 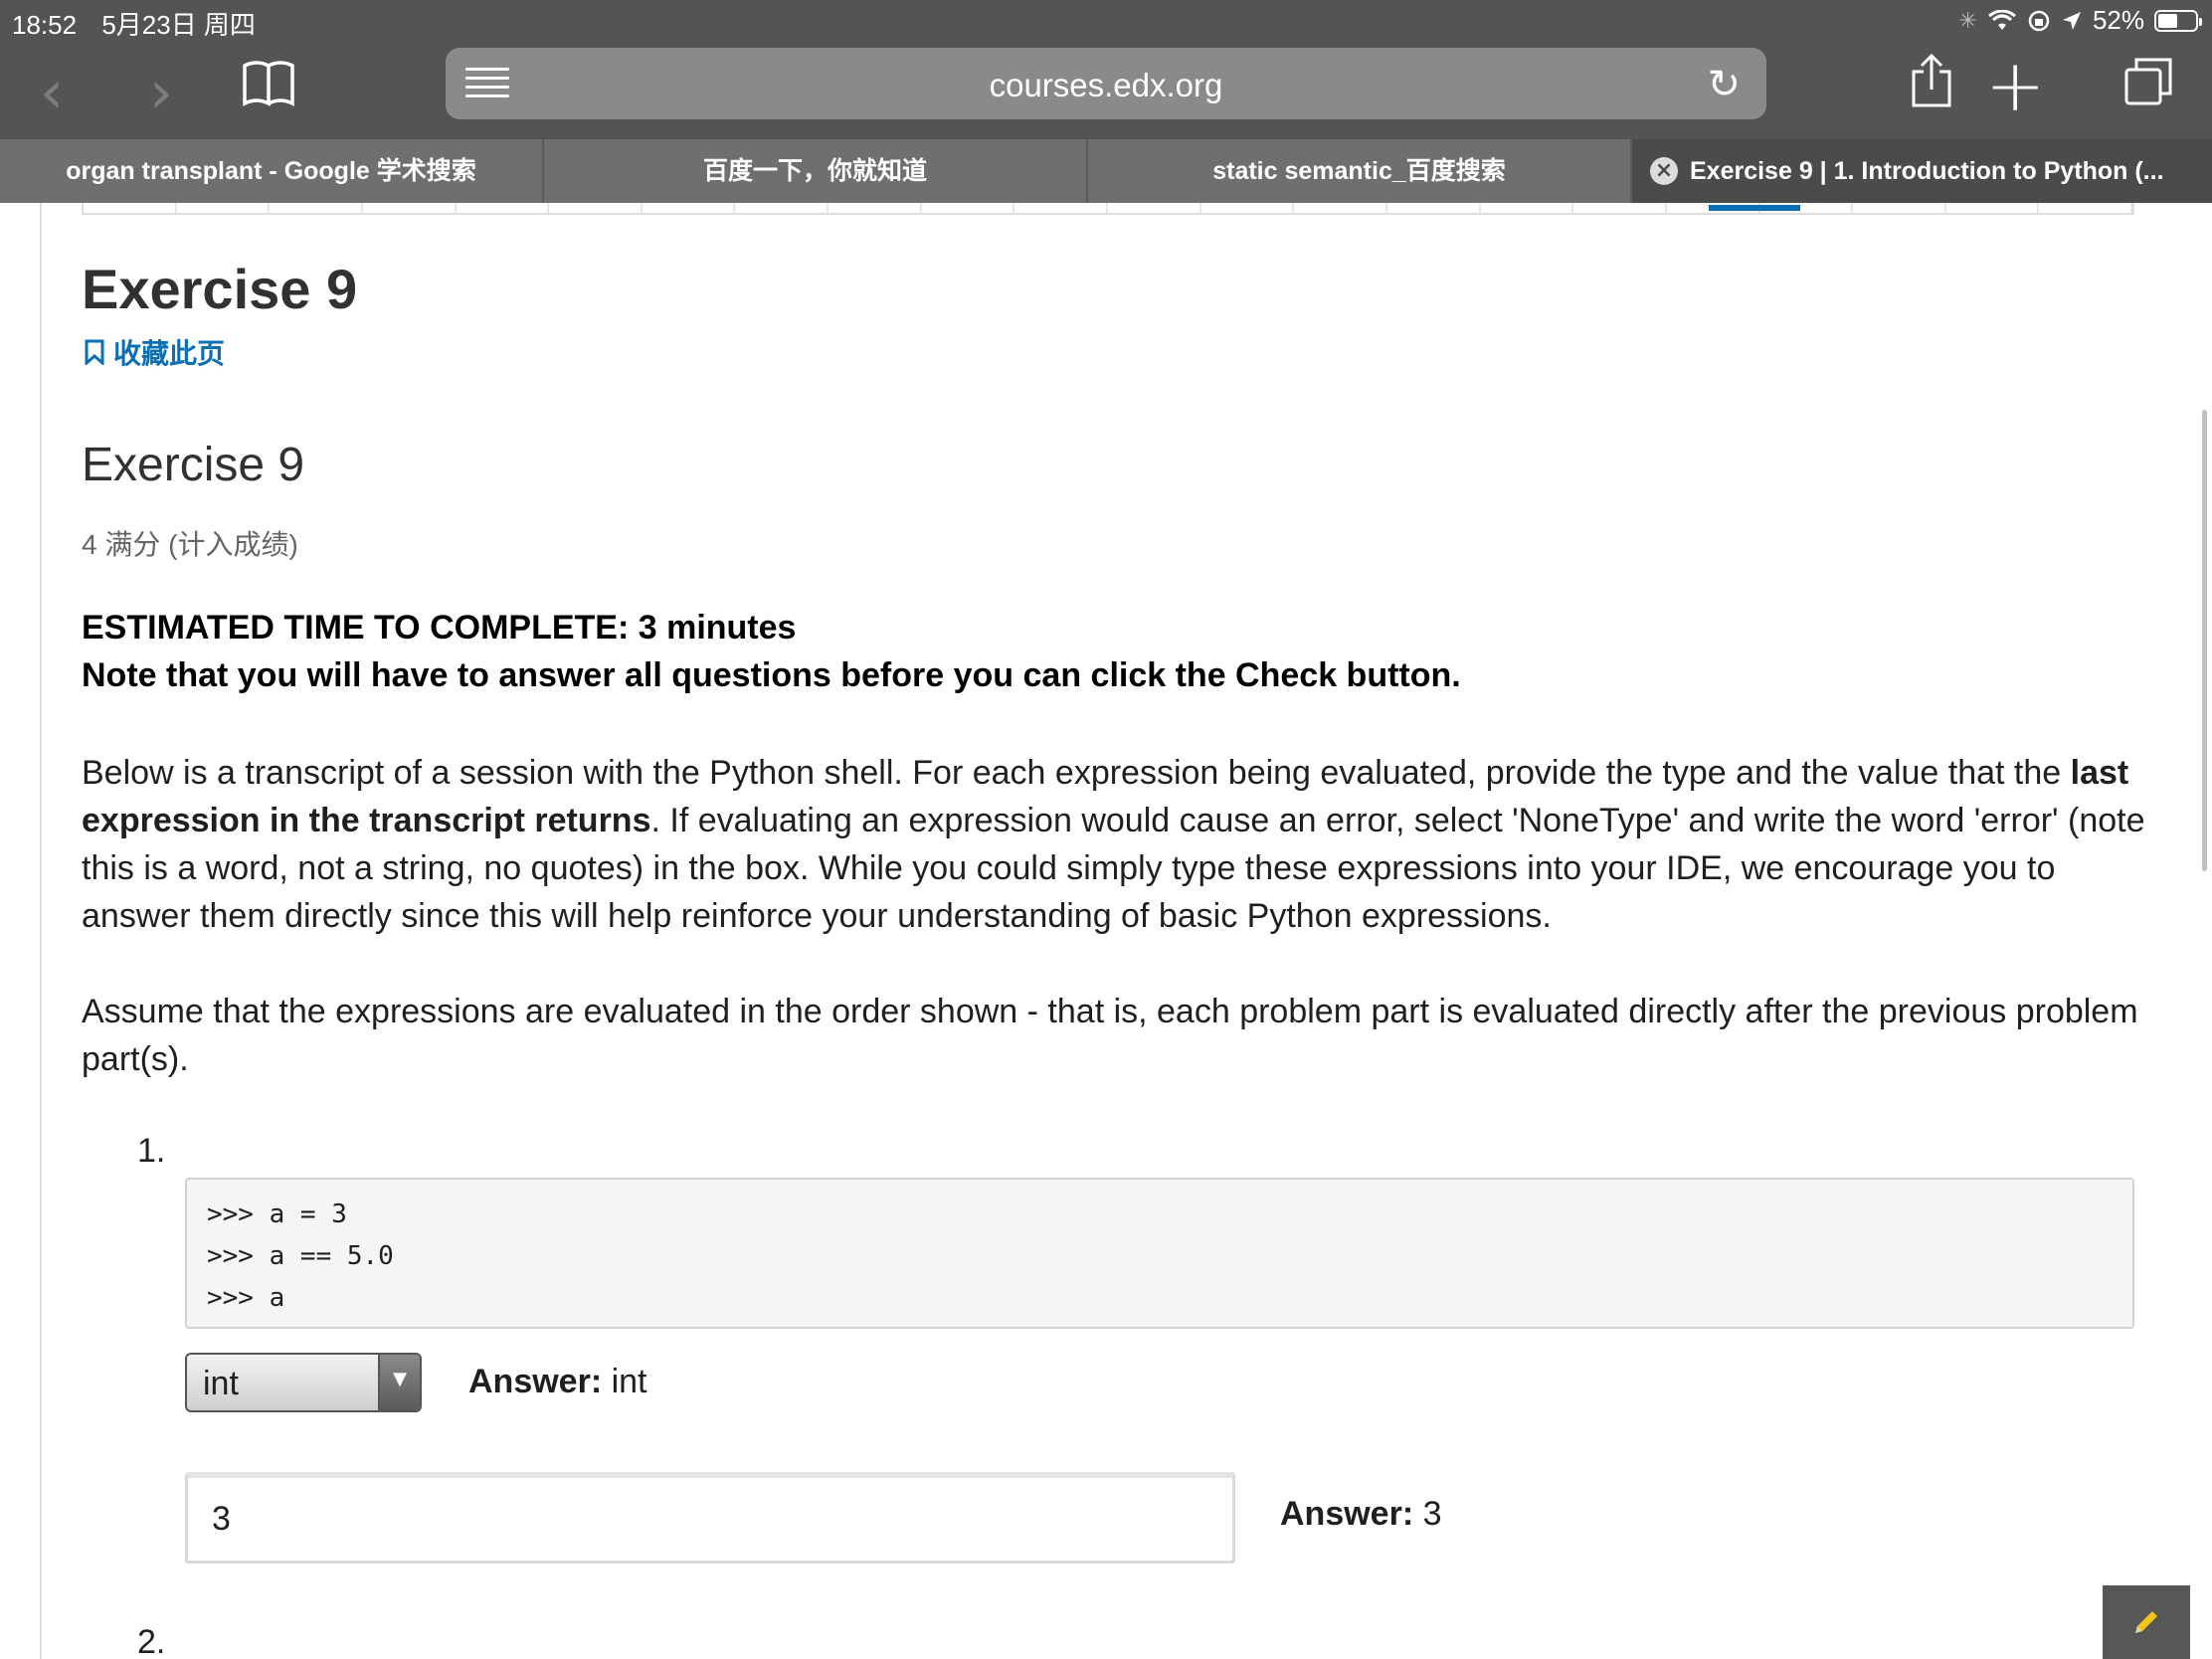 I want to click on browser-toolbar: ‹ › courses.edx.org ↻ +, so click(x=1106, y=89).